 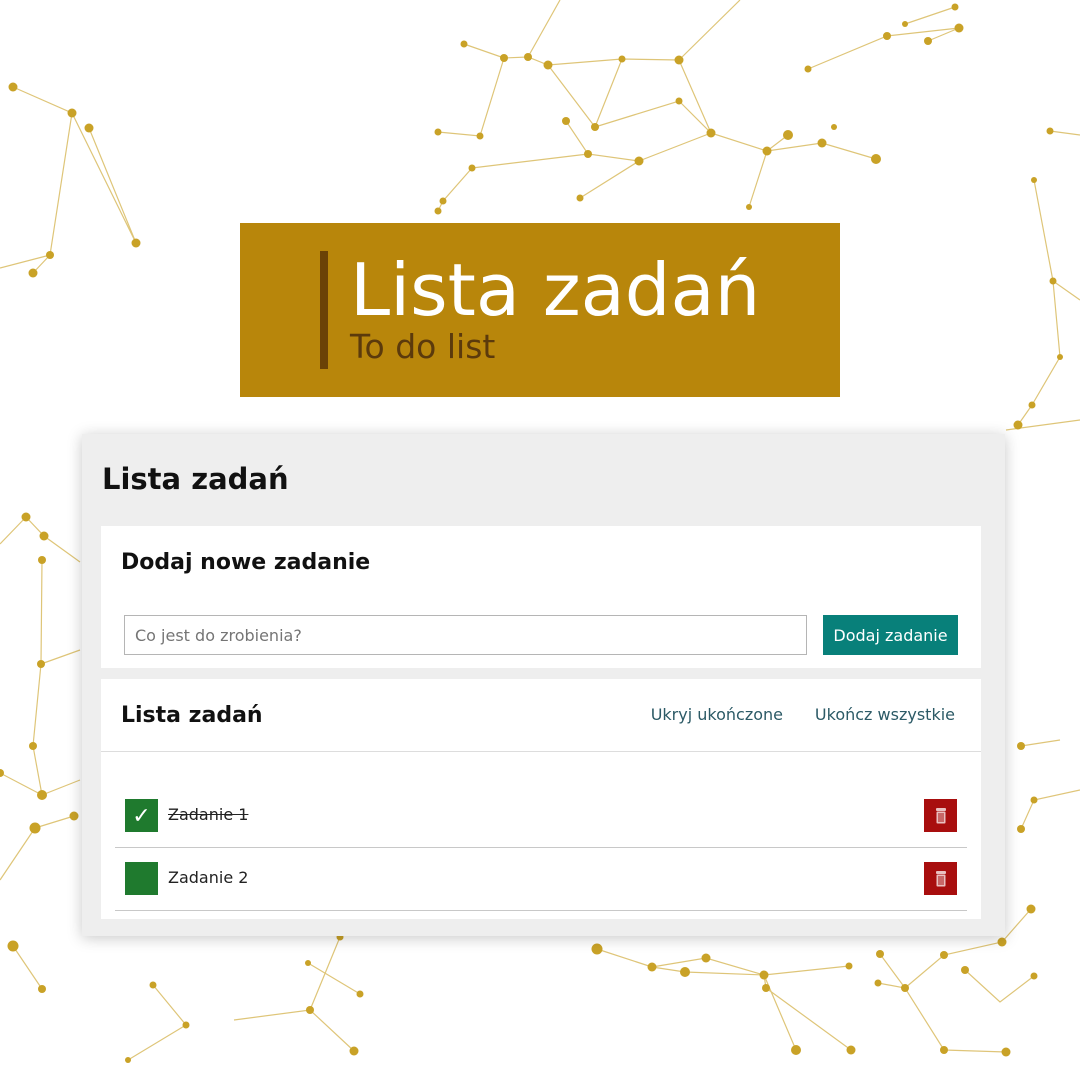 What do you see at coordinates (208, 814) in the screenshot?
I see `task-label: Zadanie 1` at bounding box center [208, 814].